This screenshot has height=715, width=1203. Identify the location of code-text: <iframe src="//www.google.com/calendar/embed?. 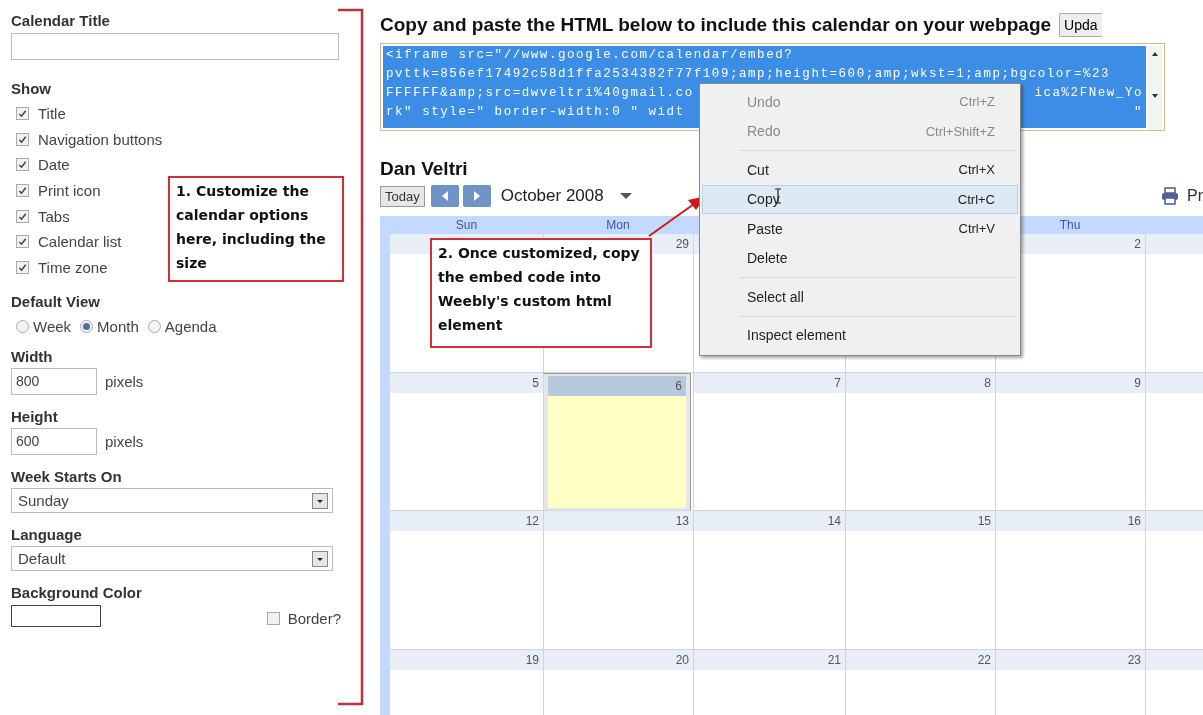
(590, 55).